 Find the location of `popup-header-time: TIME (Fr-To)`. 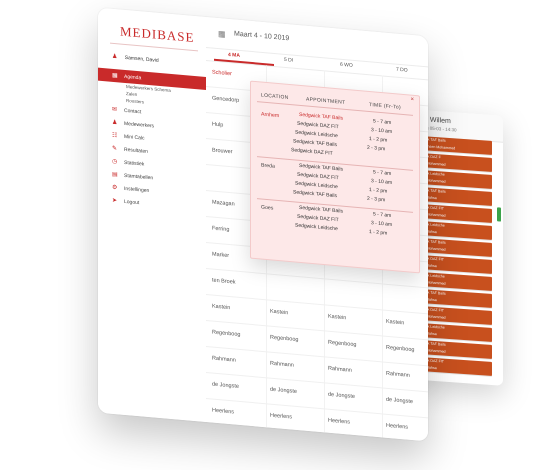

popup-header-time: TIME (Fr-To) is located at coordinates (385, 106).